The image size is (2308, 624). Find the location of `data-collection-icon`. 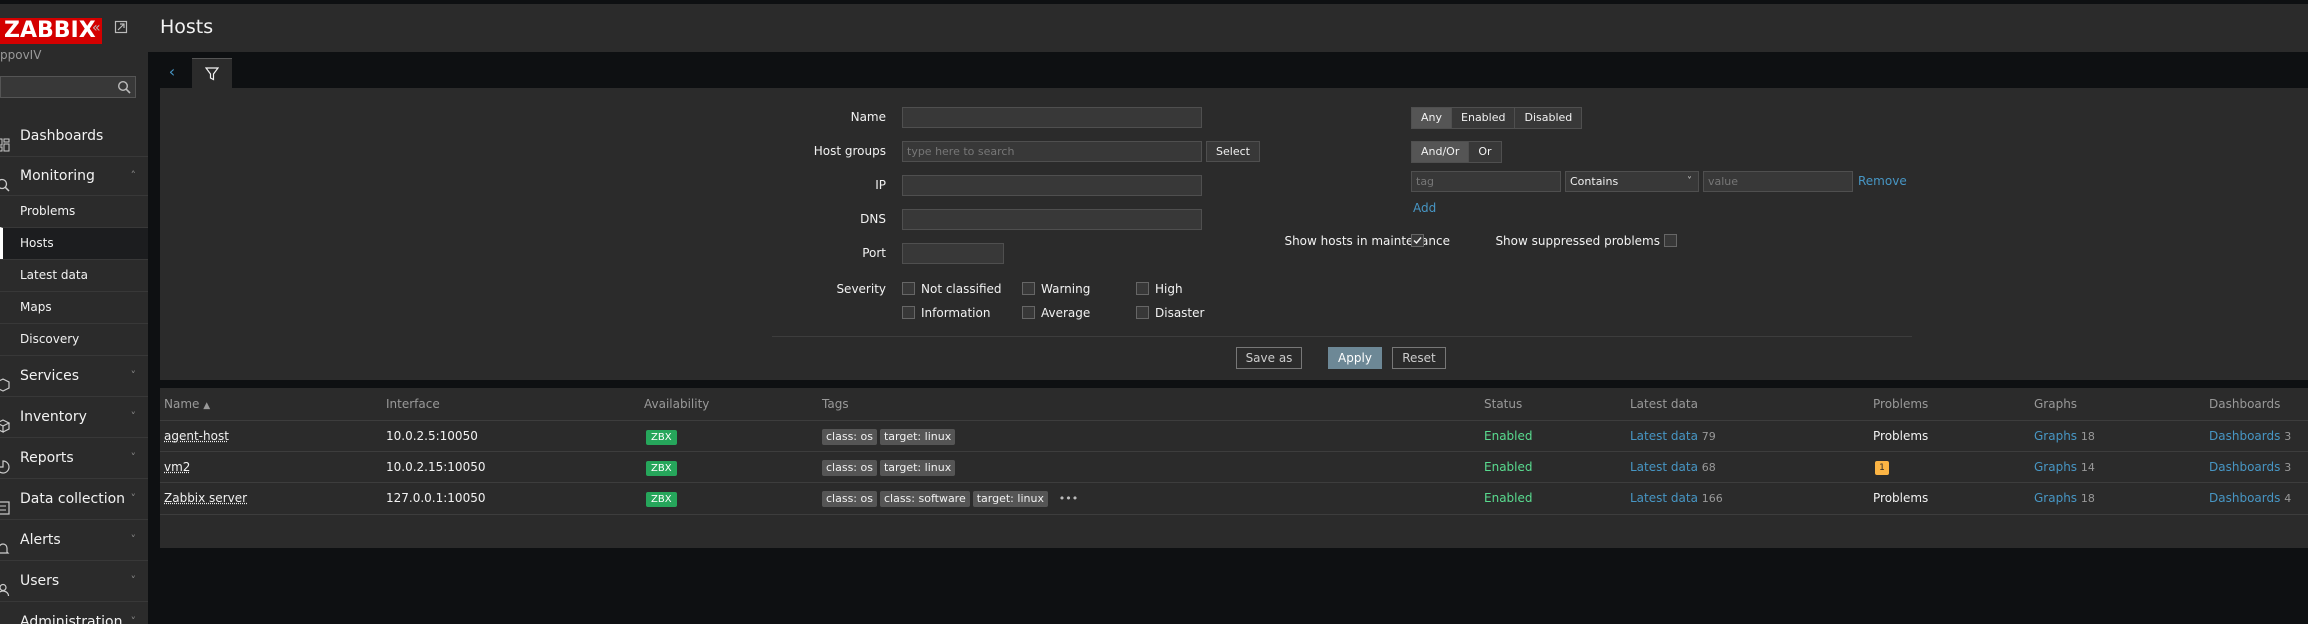

data-collection-icon is located at coordinates (5, 503).